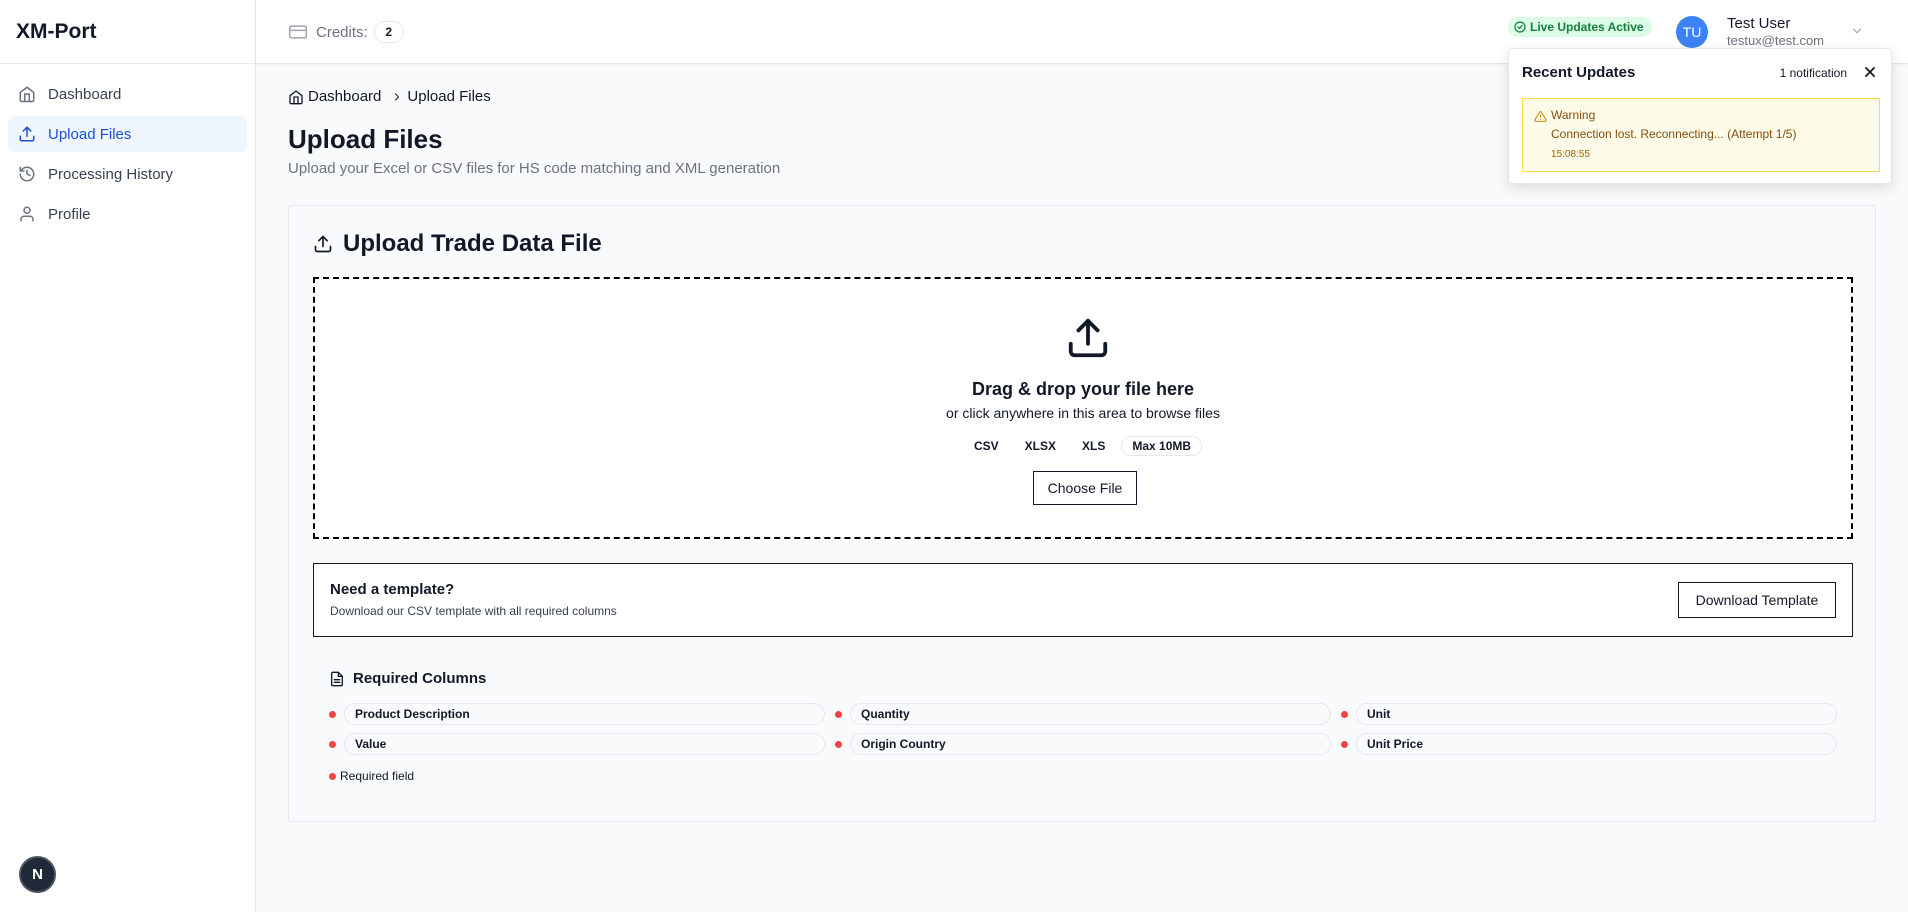 The height and width of the screenshot is (912, 1908). Describe the element at coordinates (1579, 72) in the screenshot. I see `notifications-title: Recent Updates` at that location.